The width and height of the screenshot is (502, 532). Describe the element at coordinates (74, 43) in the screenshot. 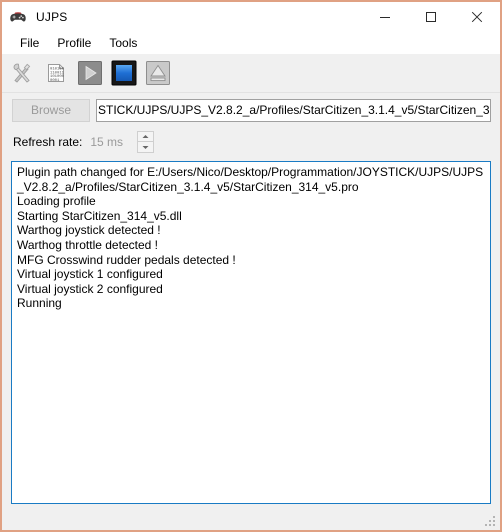

I see `menu-item-profile: Profile` at that location.